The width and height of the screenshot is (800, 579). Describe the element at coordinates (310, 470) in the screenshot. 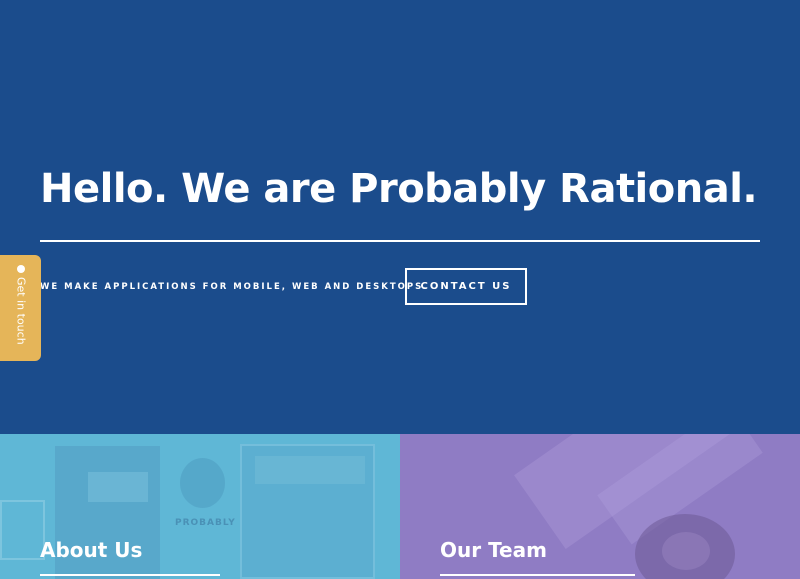

I see `background-photo-blind` at that location.